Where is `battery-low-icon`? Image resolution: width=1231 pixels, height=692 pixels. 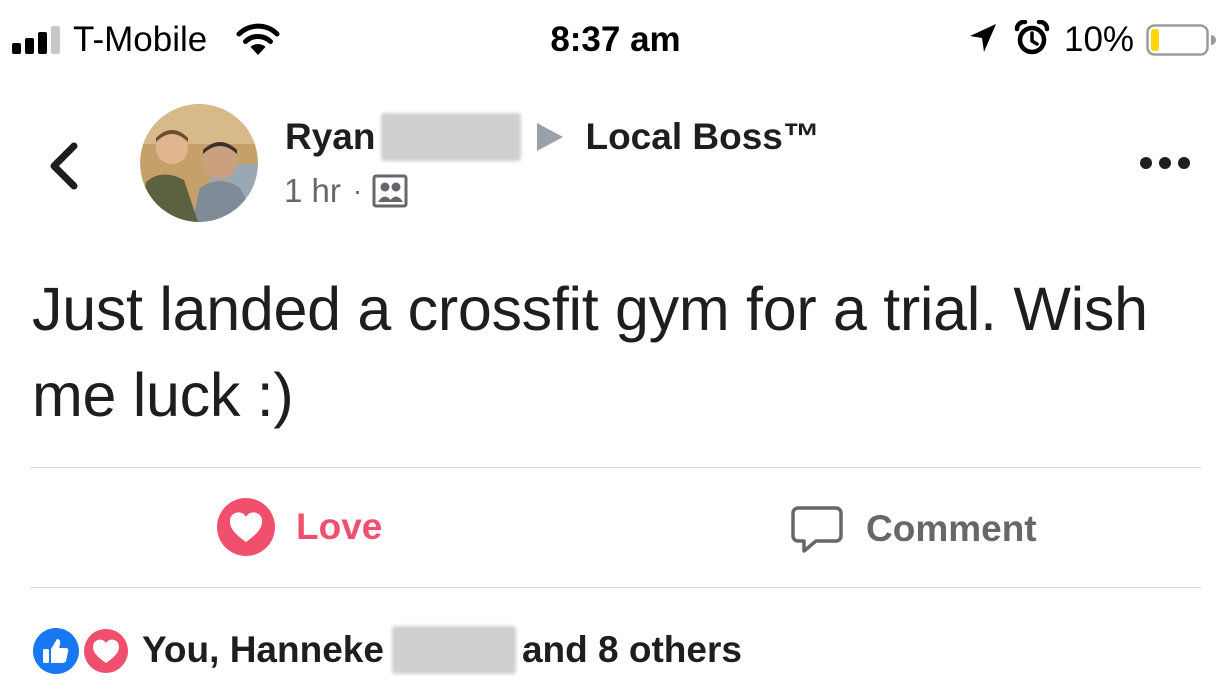
battery-low-icon is located at coordinates (1181, 40).